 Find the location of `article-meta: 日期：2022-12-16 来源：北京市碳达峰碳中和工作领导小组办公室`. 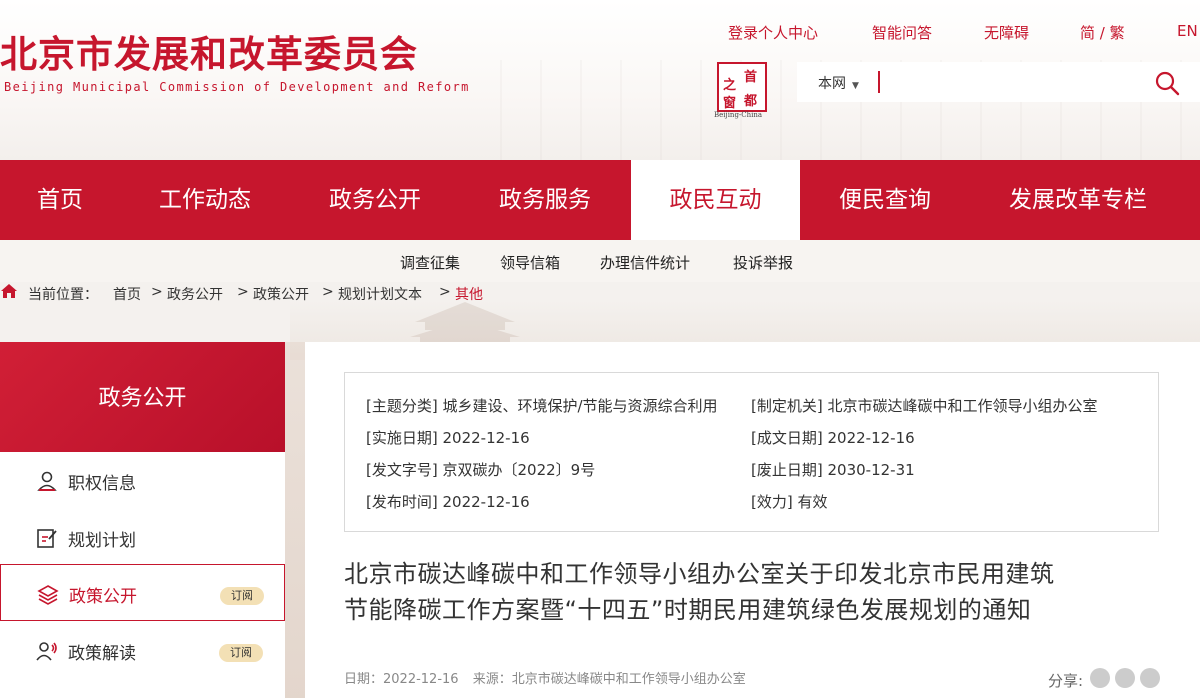

article-meta: 日期：2022-12-16 来源：北京市碳达峰碳中和工作领导小组办公室 is located at coordinates (545, 677).